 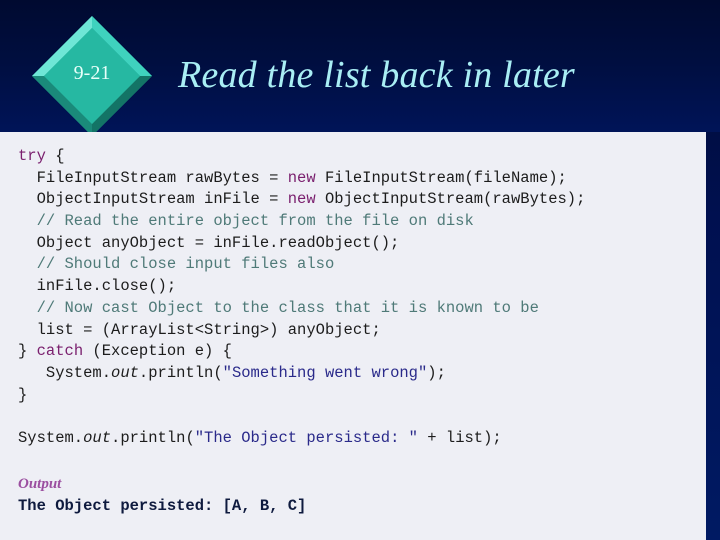 I want to click on slide-title: Read the list back in later, so click(x=376, y=75).